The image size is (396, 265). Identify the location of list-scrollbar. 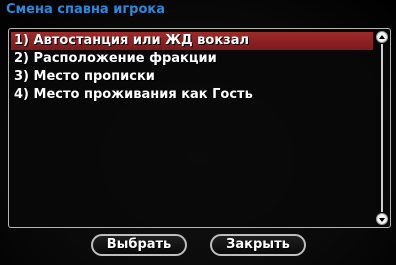
(382, 128).